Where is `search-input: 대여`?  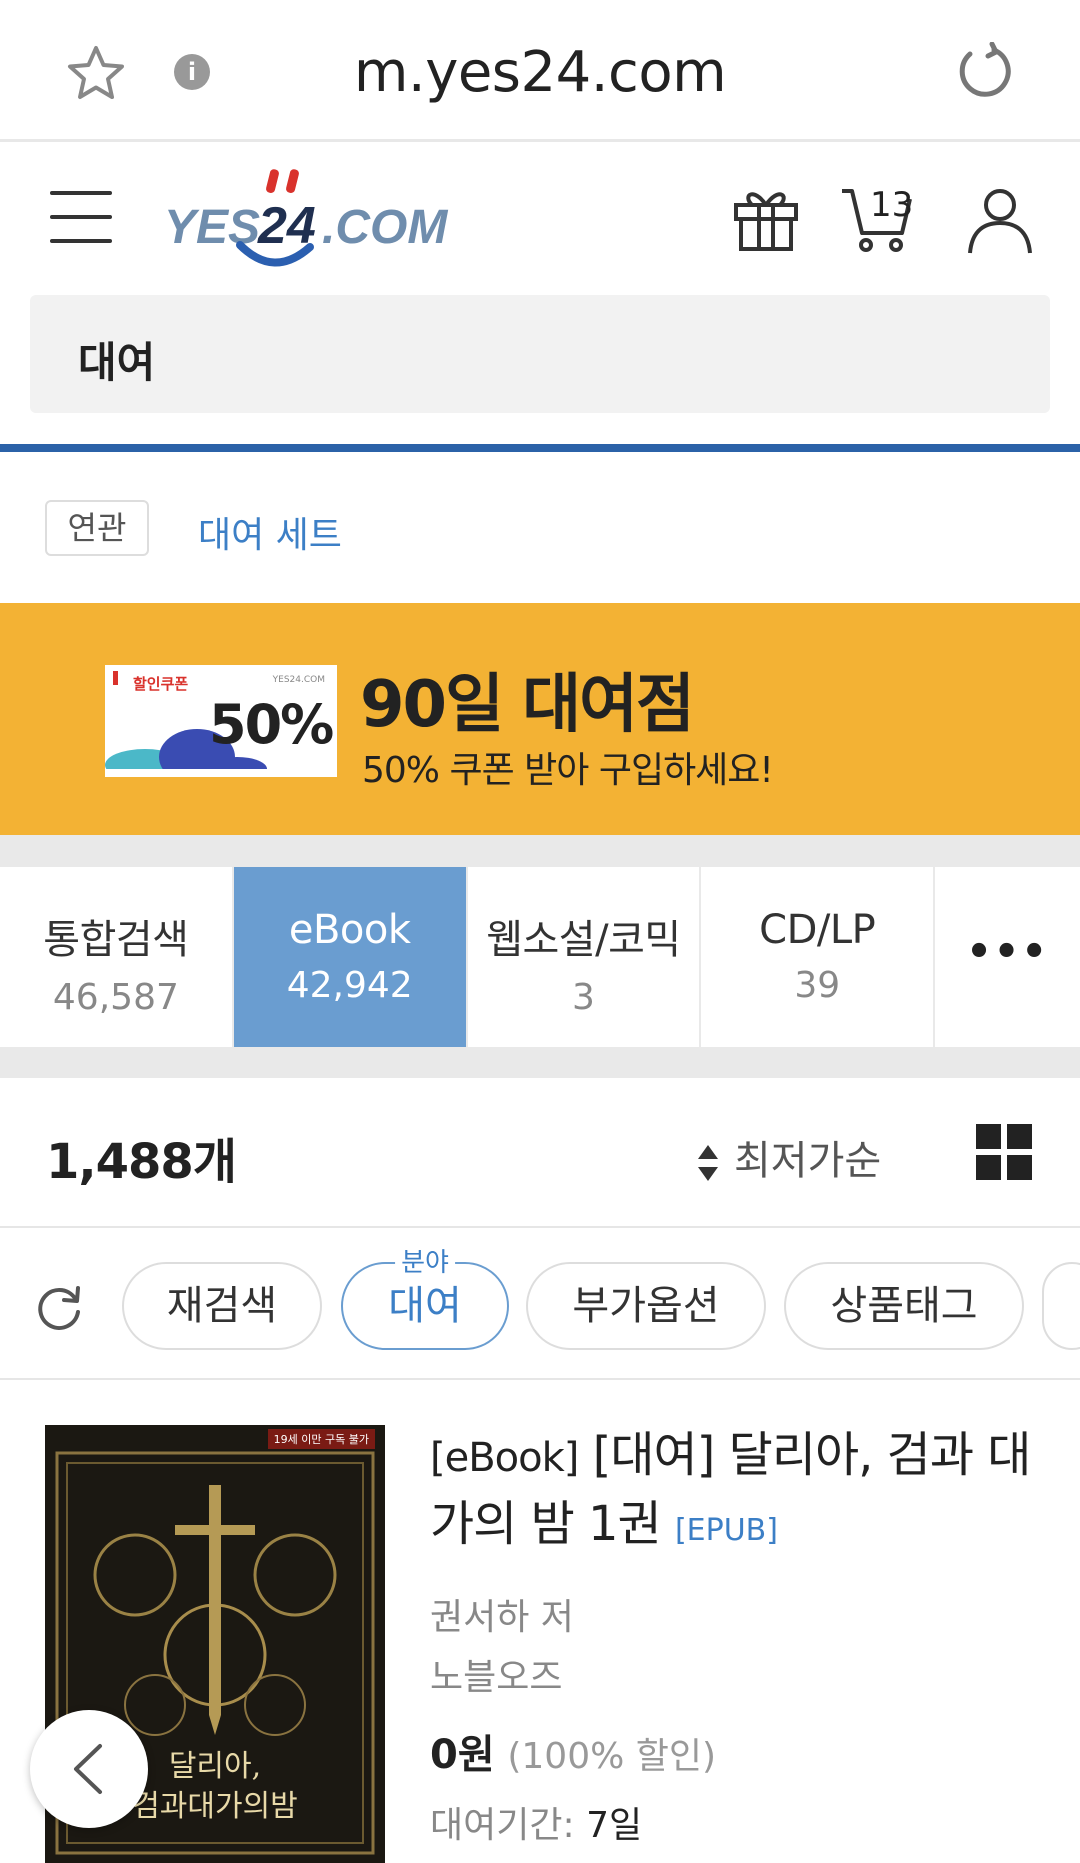
search-input: 대여 is located at coordinates (540, 354).